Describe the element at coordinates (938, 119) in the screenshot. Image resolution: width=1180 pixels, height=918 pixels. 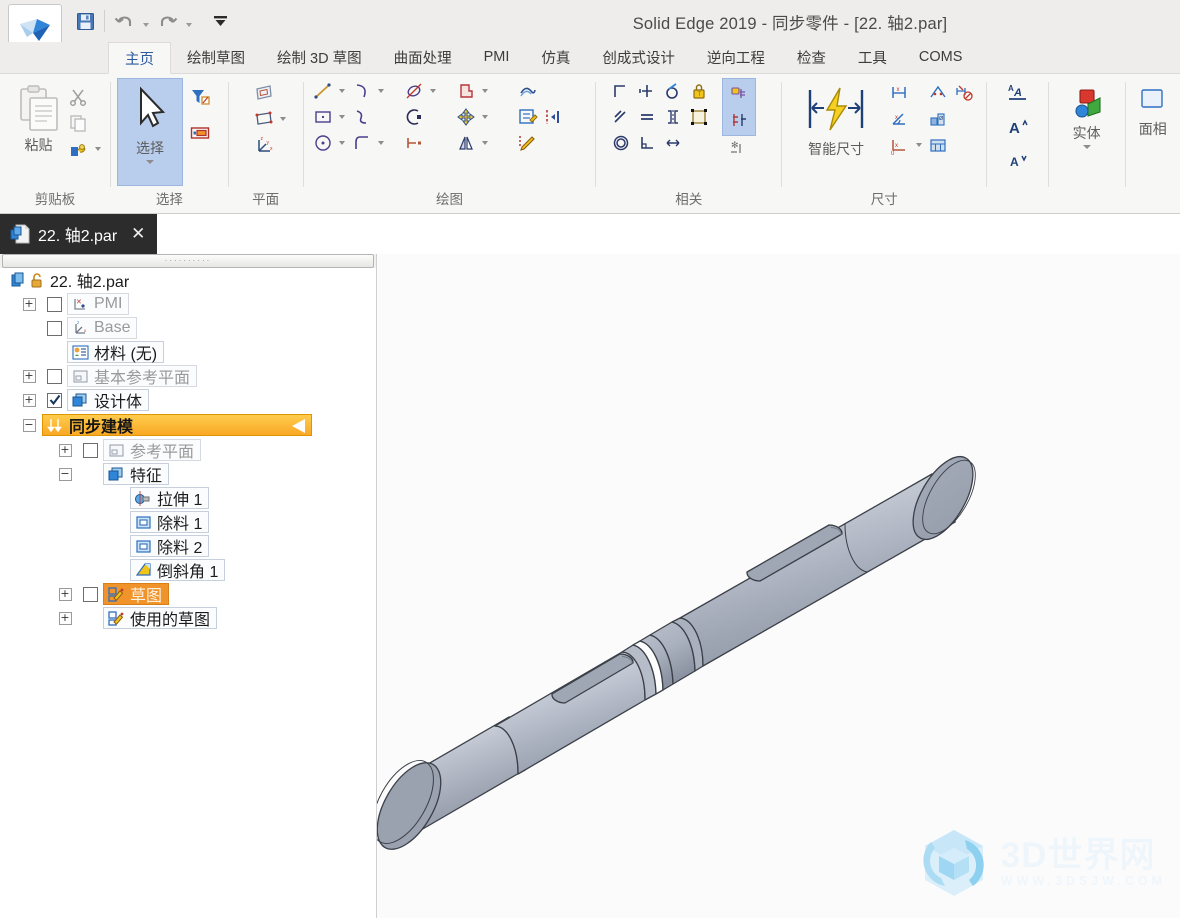
I see `symmetric-diameter-button: Ø` at that location.